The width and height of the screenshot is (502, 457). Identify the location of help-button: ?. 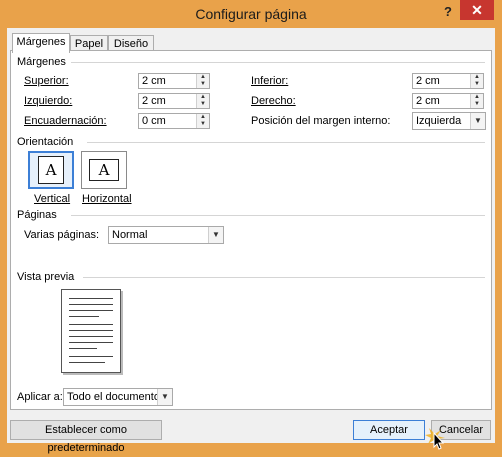
(448, 12).